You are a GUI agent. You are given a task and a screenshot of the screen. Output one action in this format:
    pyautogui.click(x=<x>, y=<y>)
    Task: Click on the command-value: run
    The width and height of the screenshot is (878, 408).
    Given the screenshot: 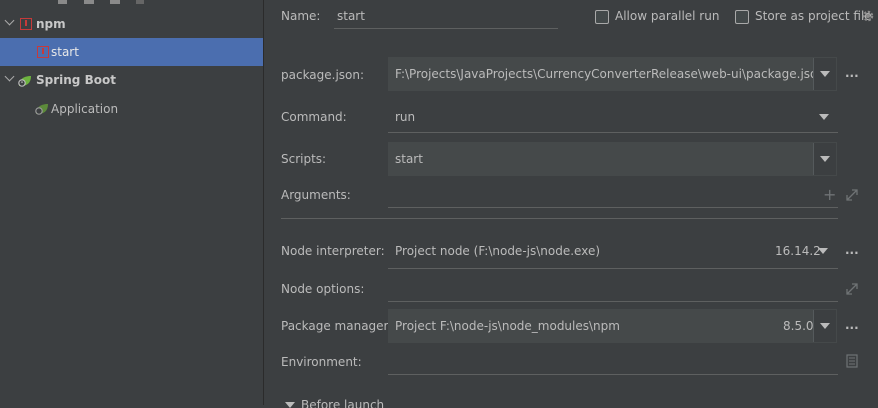 What is the action you would take?
    pyautogui.click(x=405, y=117)
    